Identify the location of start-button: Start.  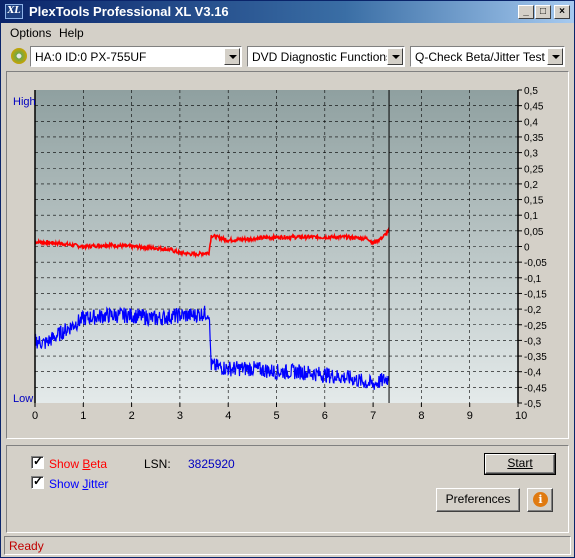
(520, 464).